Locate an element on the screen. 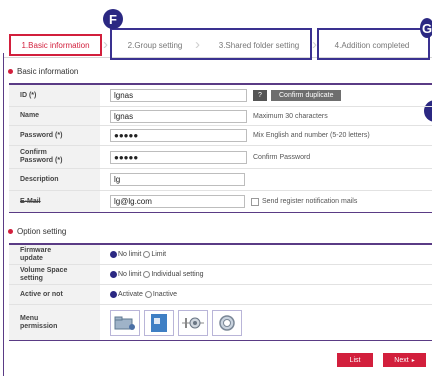 This screenshot has width=432, height=376. field-label: Menu permission is located at coordinates (54, 322).